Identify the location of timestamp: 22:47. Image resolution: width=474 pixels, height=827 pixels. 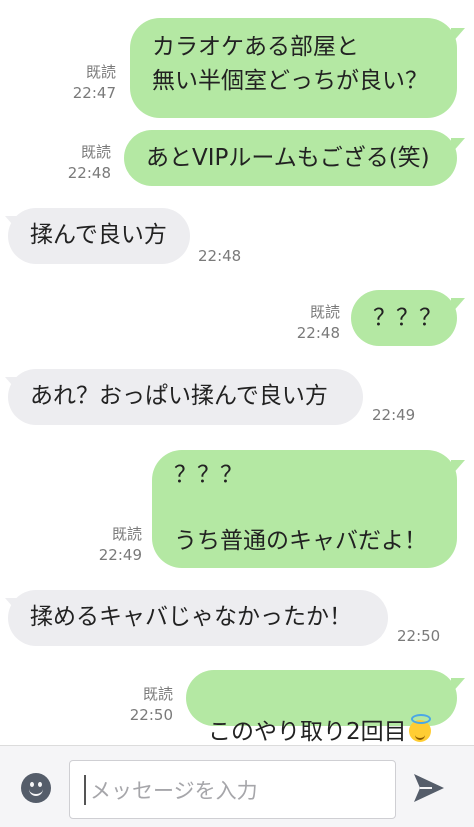
(94, 93).